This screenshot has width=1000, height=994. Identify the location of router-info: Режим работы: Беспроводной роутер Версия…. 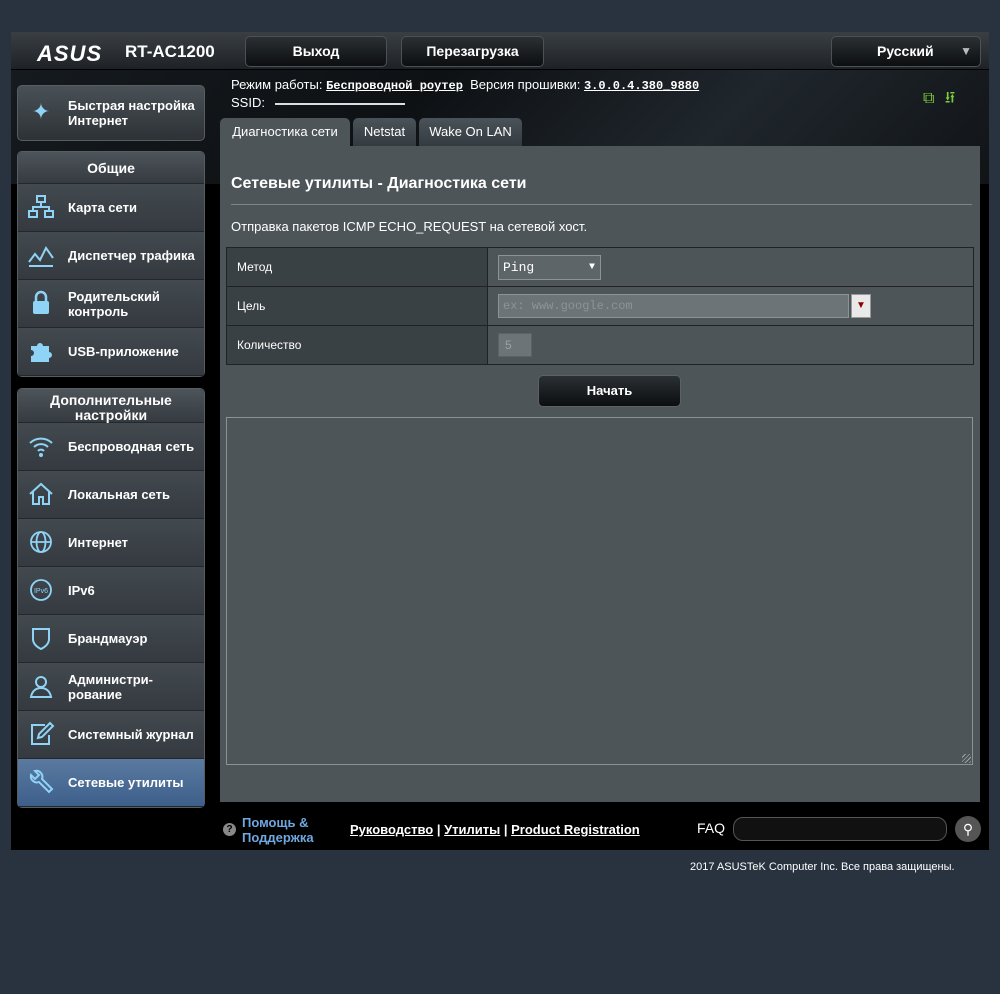
(465, 85).